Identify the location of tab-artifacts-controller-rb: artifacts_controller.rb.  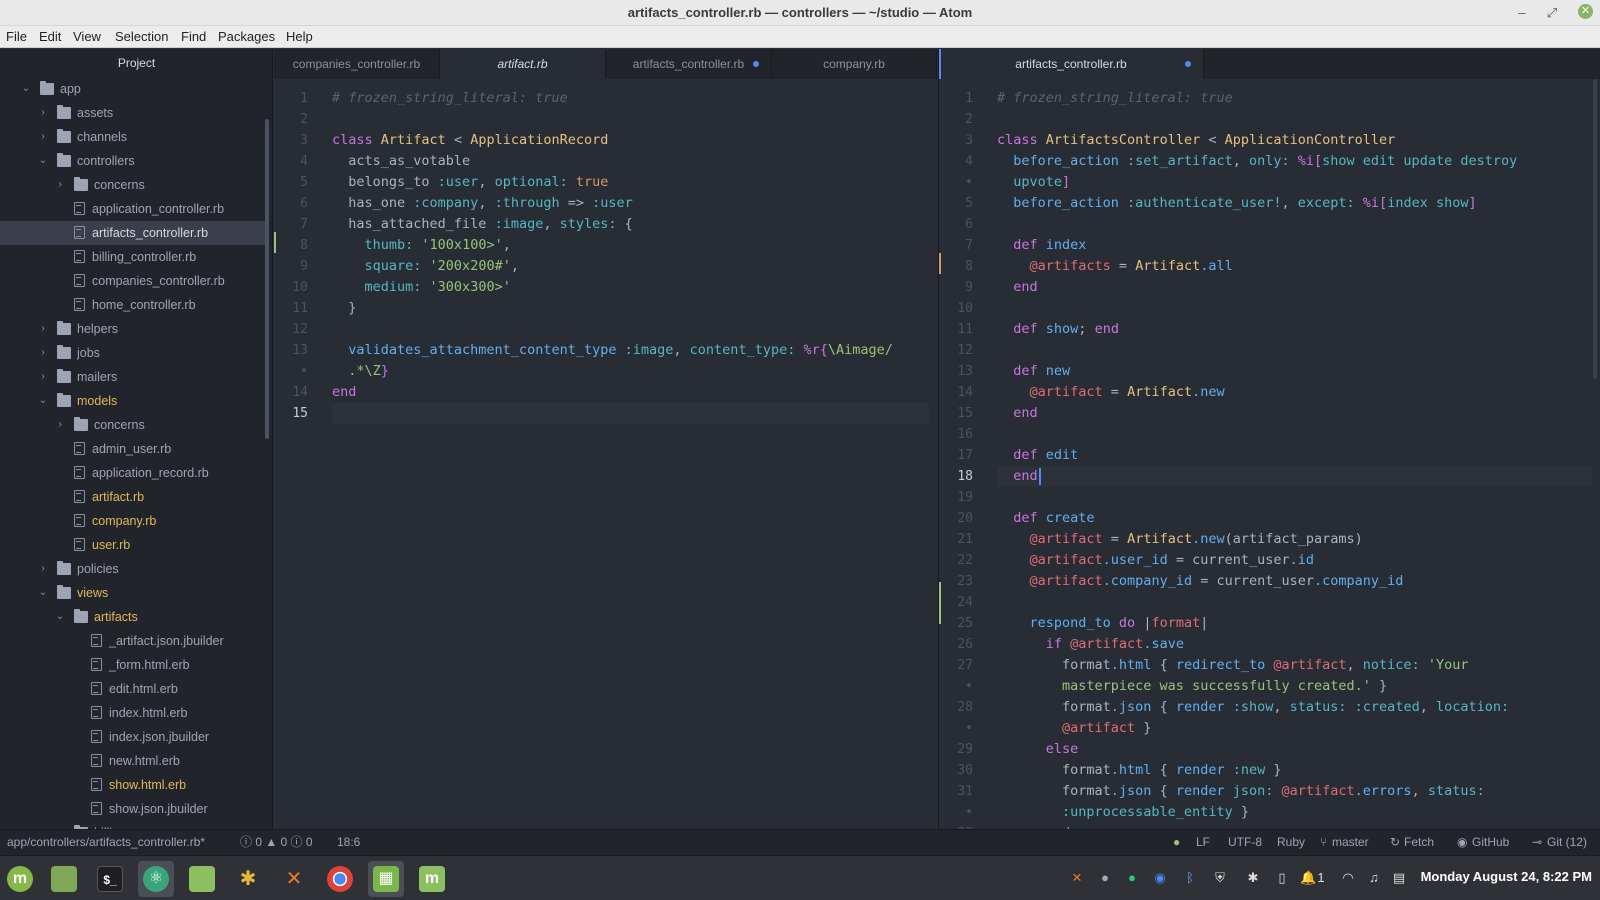
(689, 64).